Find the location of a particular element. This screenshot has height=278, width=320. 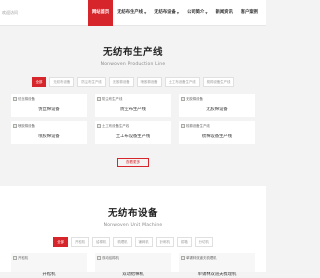

section-subtitle: Nonwoven Production Line is located at coordinates (133, 64).